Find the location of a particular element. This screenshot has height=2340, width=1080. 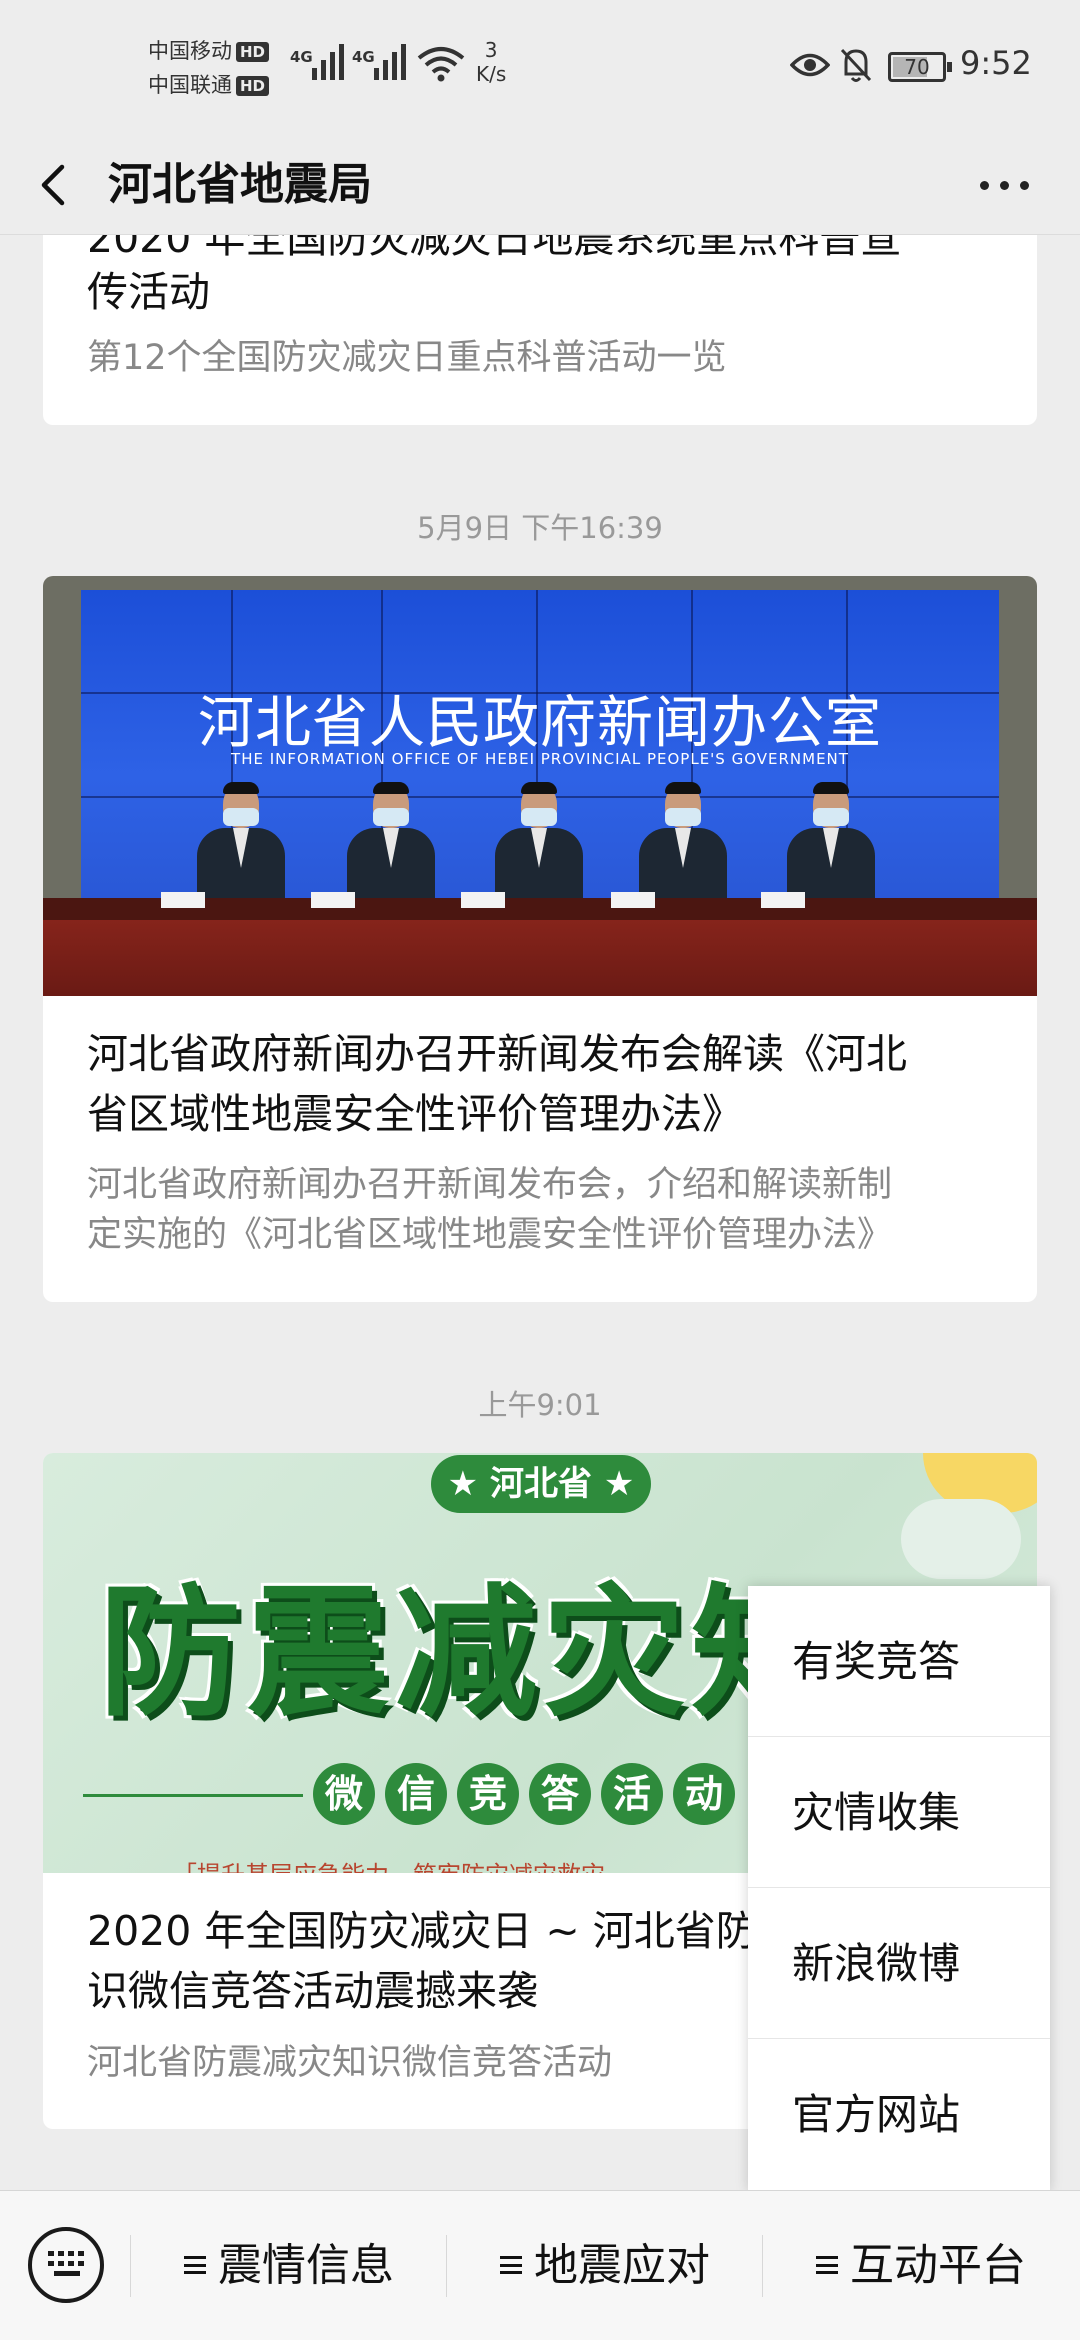

article-description: 河北省政府新闻办召开新闻发布会，介绍和解读新制 is located at coordinates (490, 1185).